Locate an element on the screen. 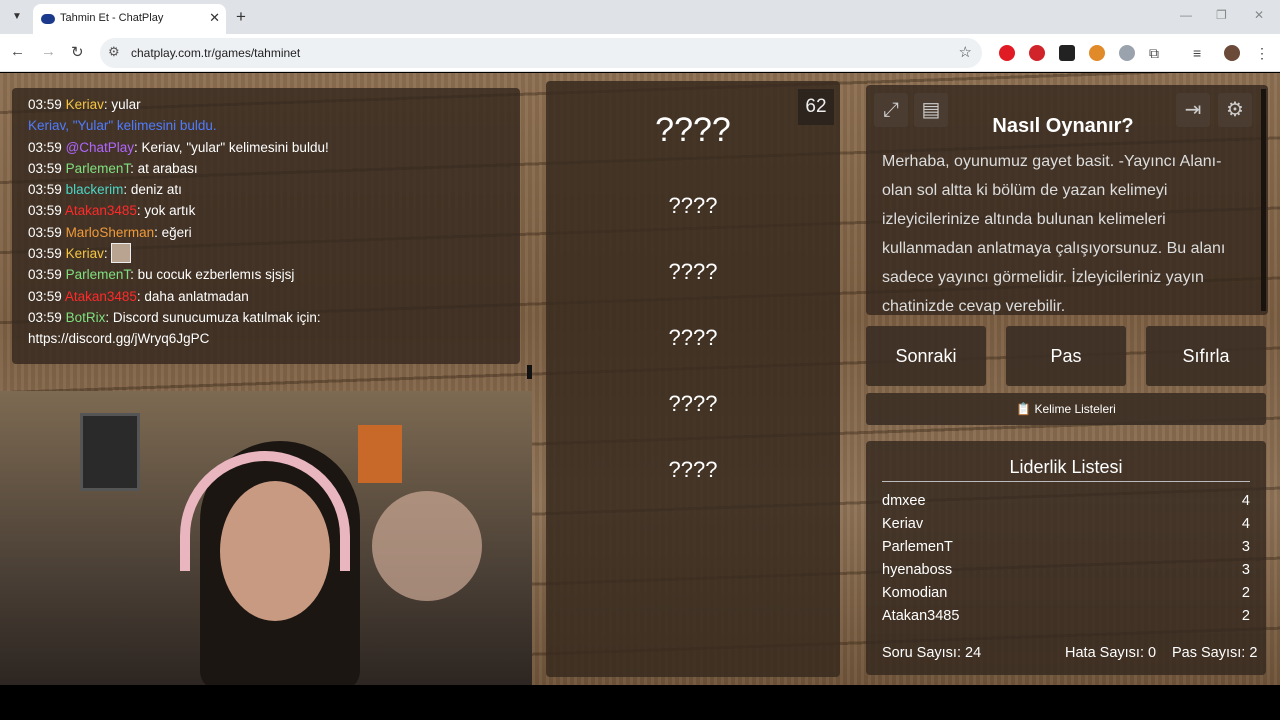 The image size is (1280, 720). player-score: 2 is located at coordinates (1245, 593).